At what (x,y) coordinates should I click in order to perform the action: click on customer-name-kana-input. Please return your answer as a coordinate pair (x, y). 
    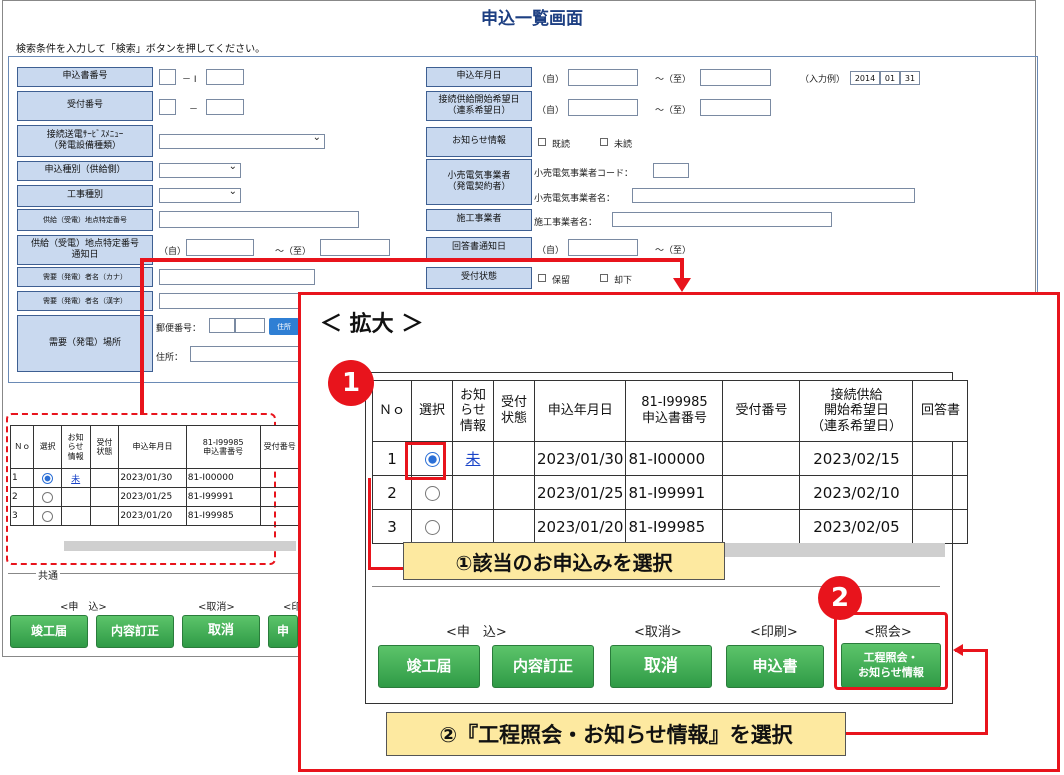
    Looking at the image, I should click on (237, 277).